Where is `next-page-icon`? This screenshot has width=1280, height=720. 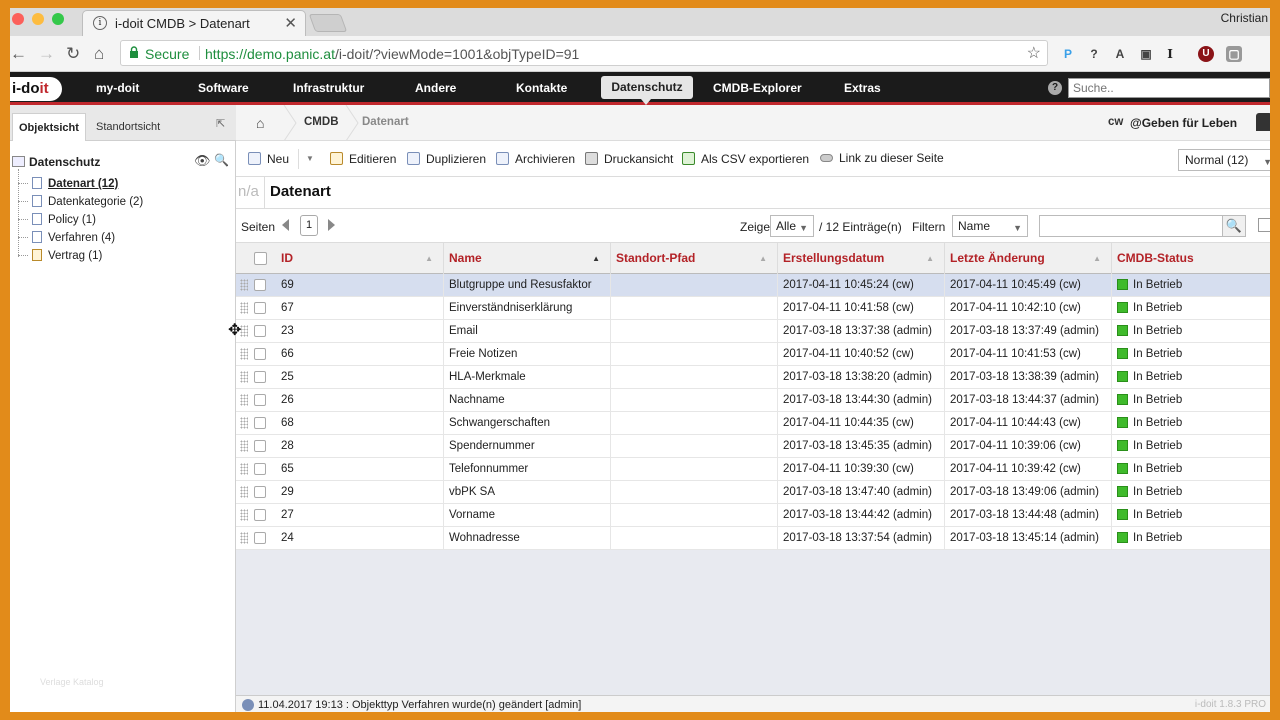 next-page-icon is located at coordinates (331, 225).